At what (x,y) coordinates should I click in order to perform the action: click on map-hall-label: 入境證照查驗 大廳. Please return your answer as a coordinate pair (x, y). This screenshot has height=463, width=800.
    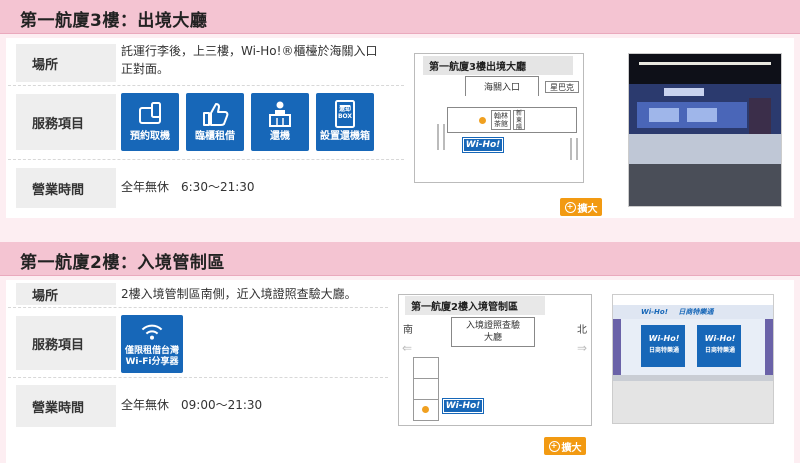
    Looking at the image, I should click on (493, 332).